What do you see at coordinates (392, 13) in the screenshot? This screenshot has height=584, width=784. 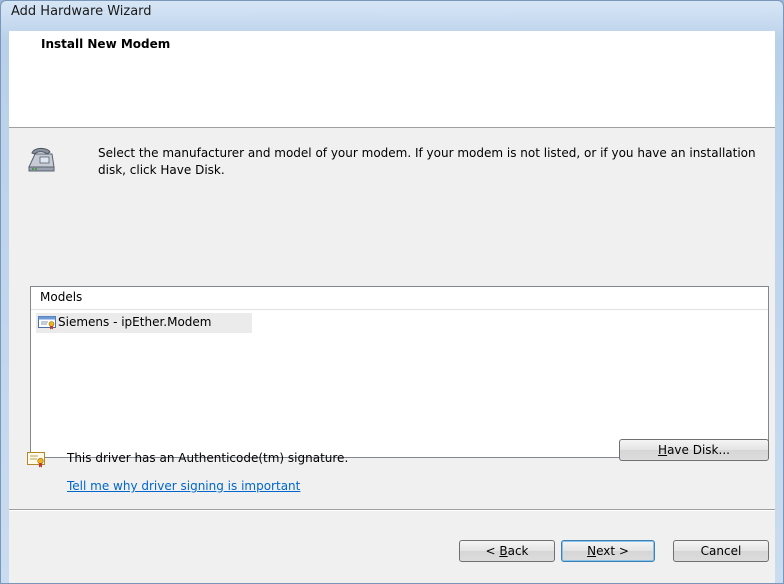 I see `title-bar: Add Hardware Wizard` at bounding box center [392, 13].